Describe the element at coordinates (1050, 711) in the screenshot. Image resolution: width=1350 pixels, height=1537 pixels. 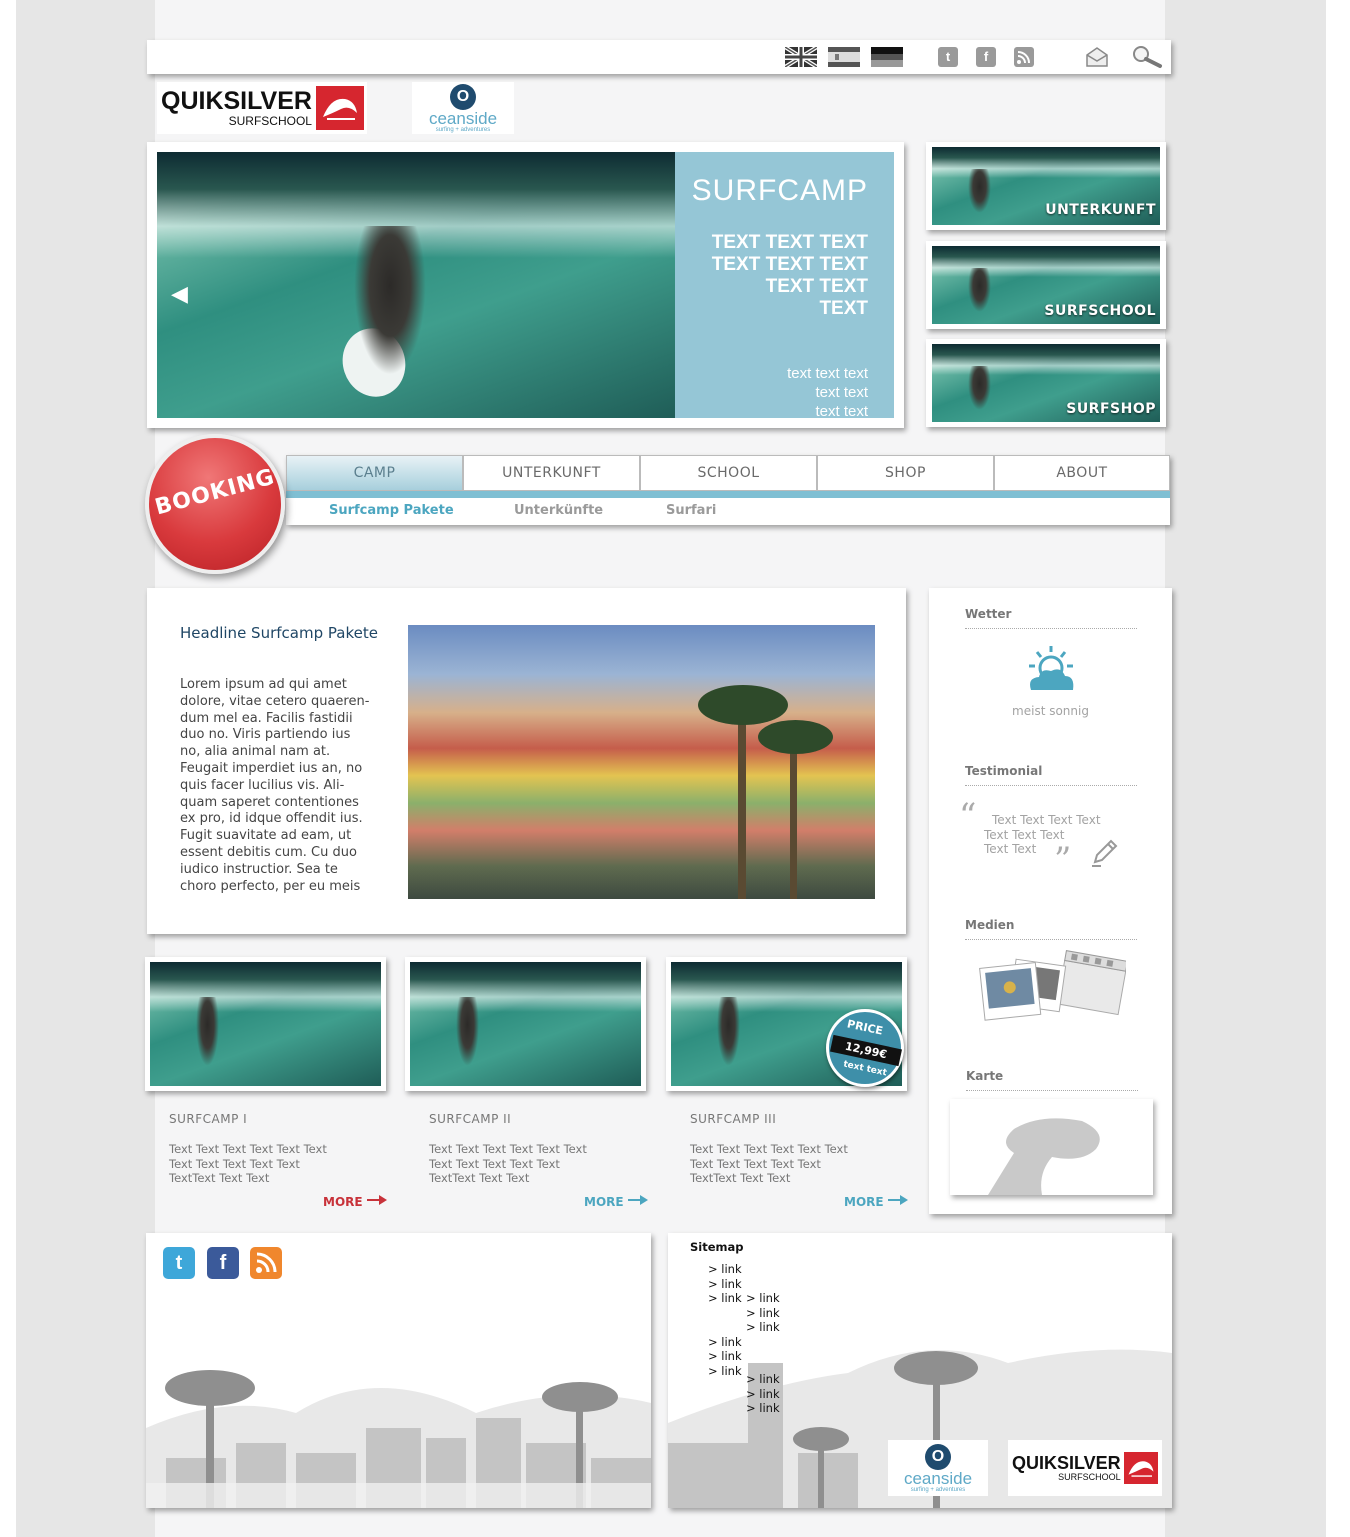
I see `weather-caption: meist sonnig` at that location.